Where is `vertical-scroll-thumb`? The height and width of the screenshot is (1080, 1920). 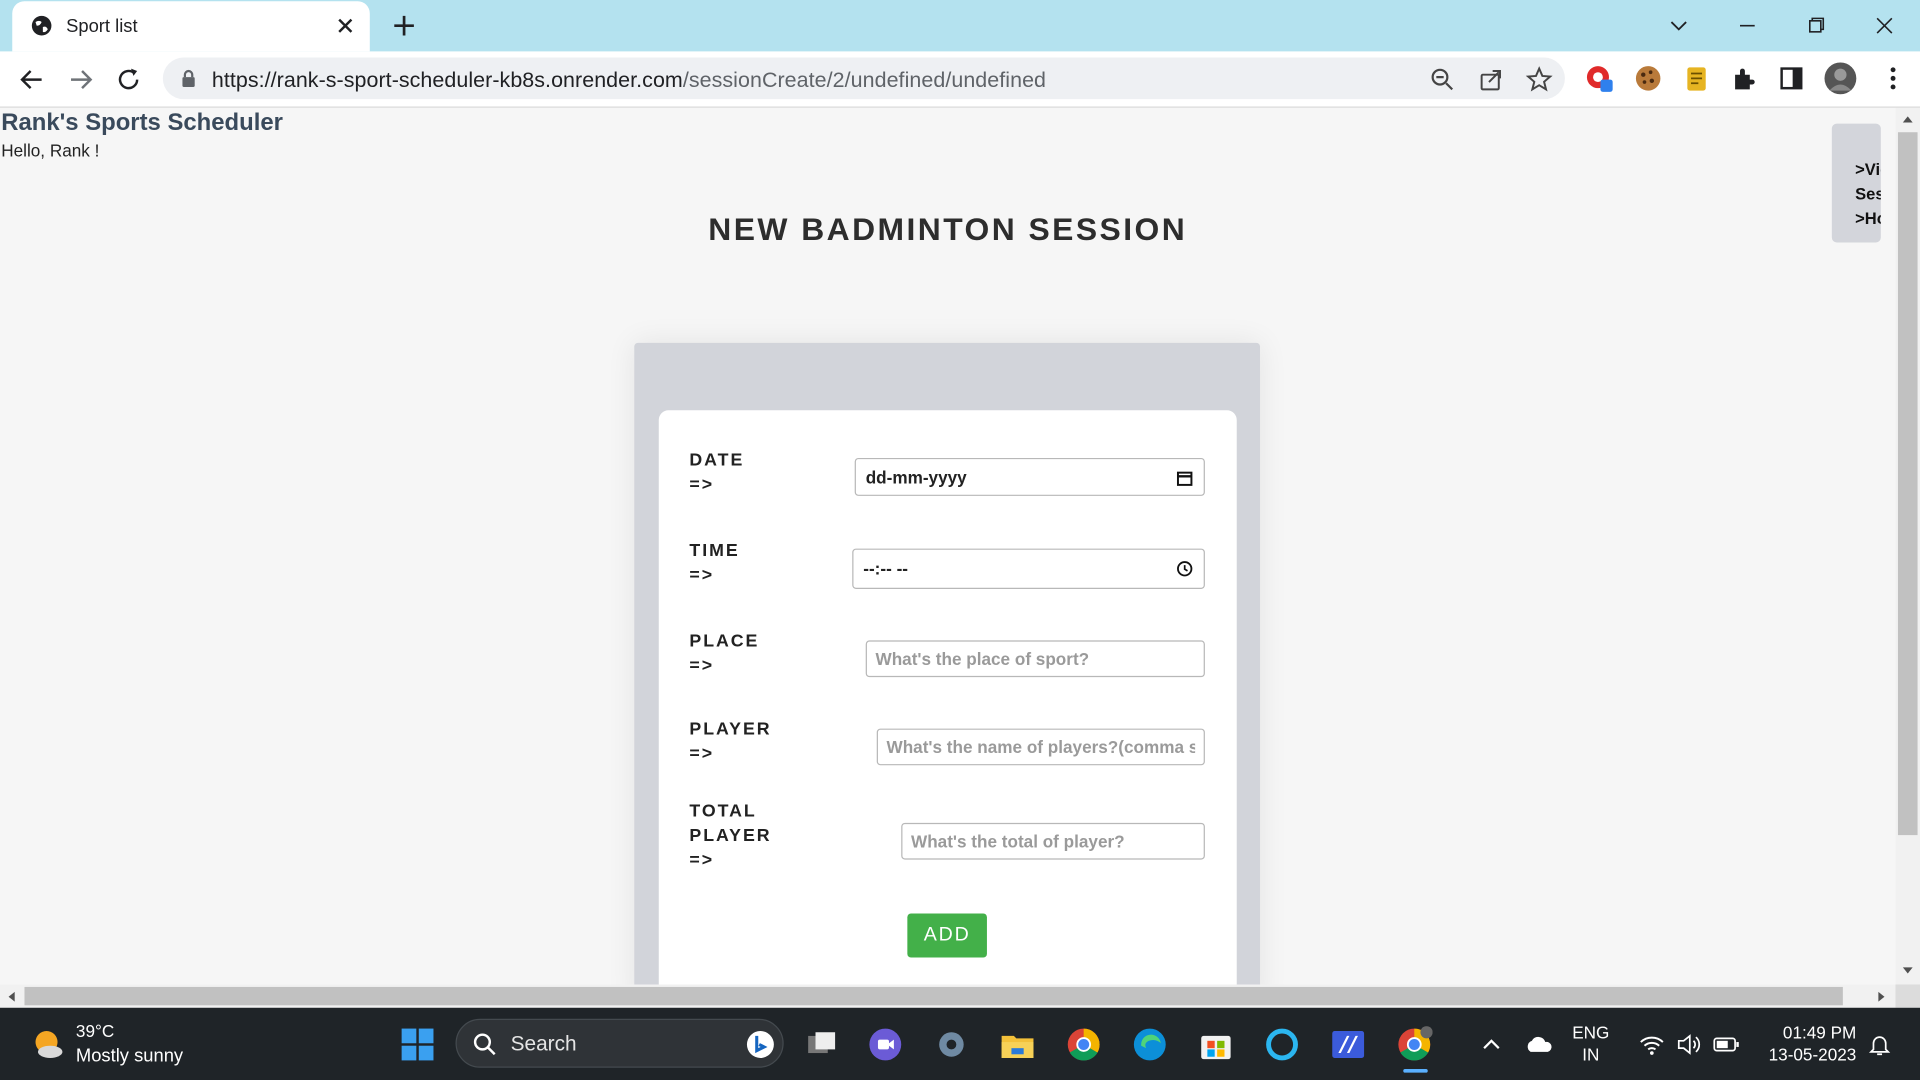
vertical-scroll-thumb is located at coordinates (1907, 484).